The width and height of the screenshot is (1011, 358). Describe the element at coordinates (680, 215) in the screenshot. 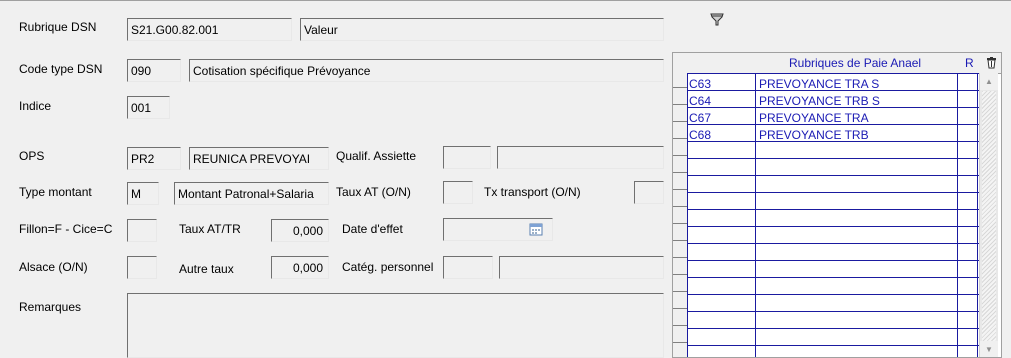

I see `row-selector-column` at that location.